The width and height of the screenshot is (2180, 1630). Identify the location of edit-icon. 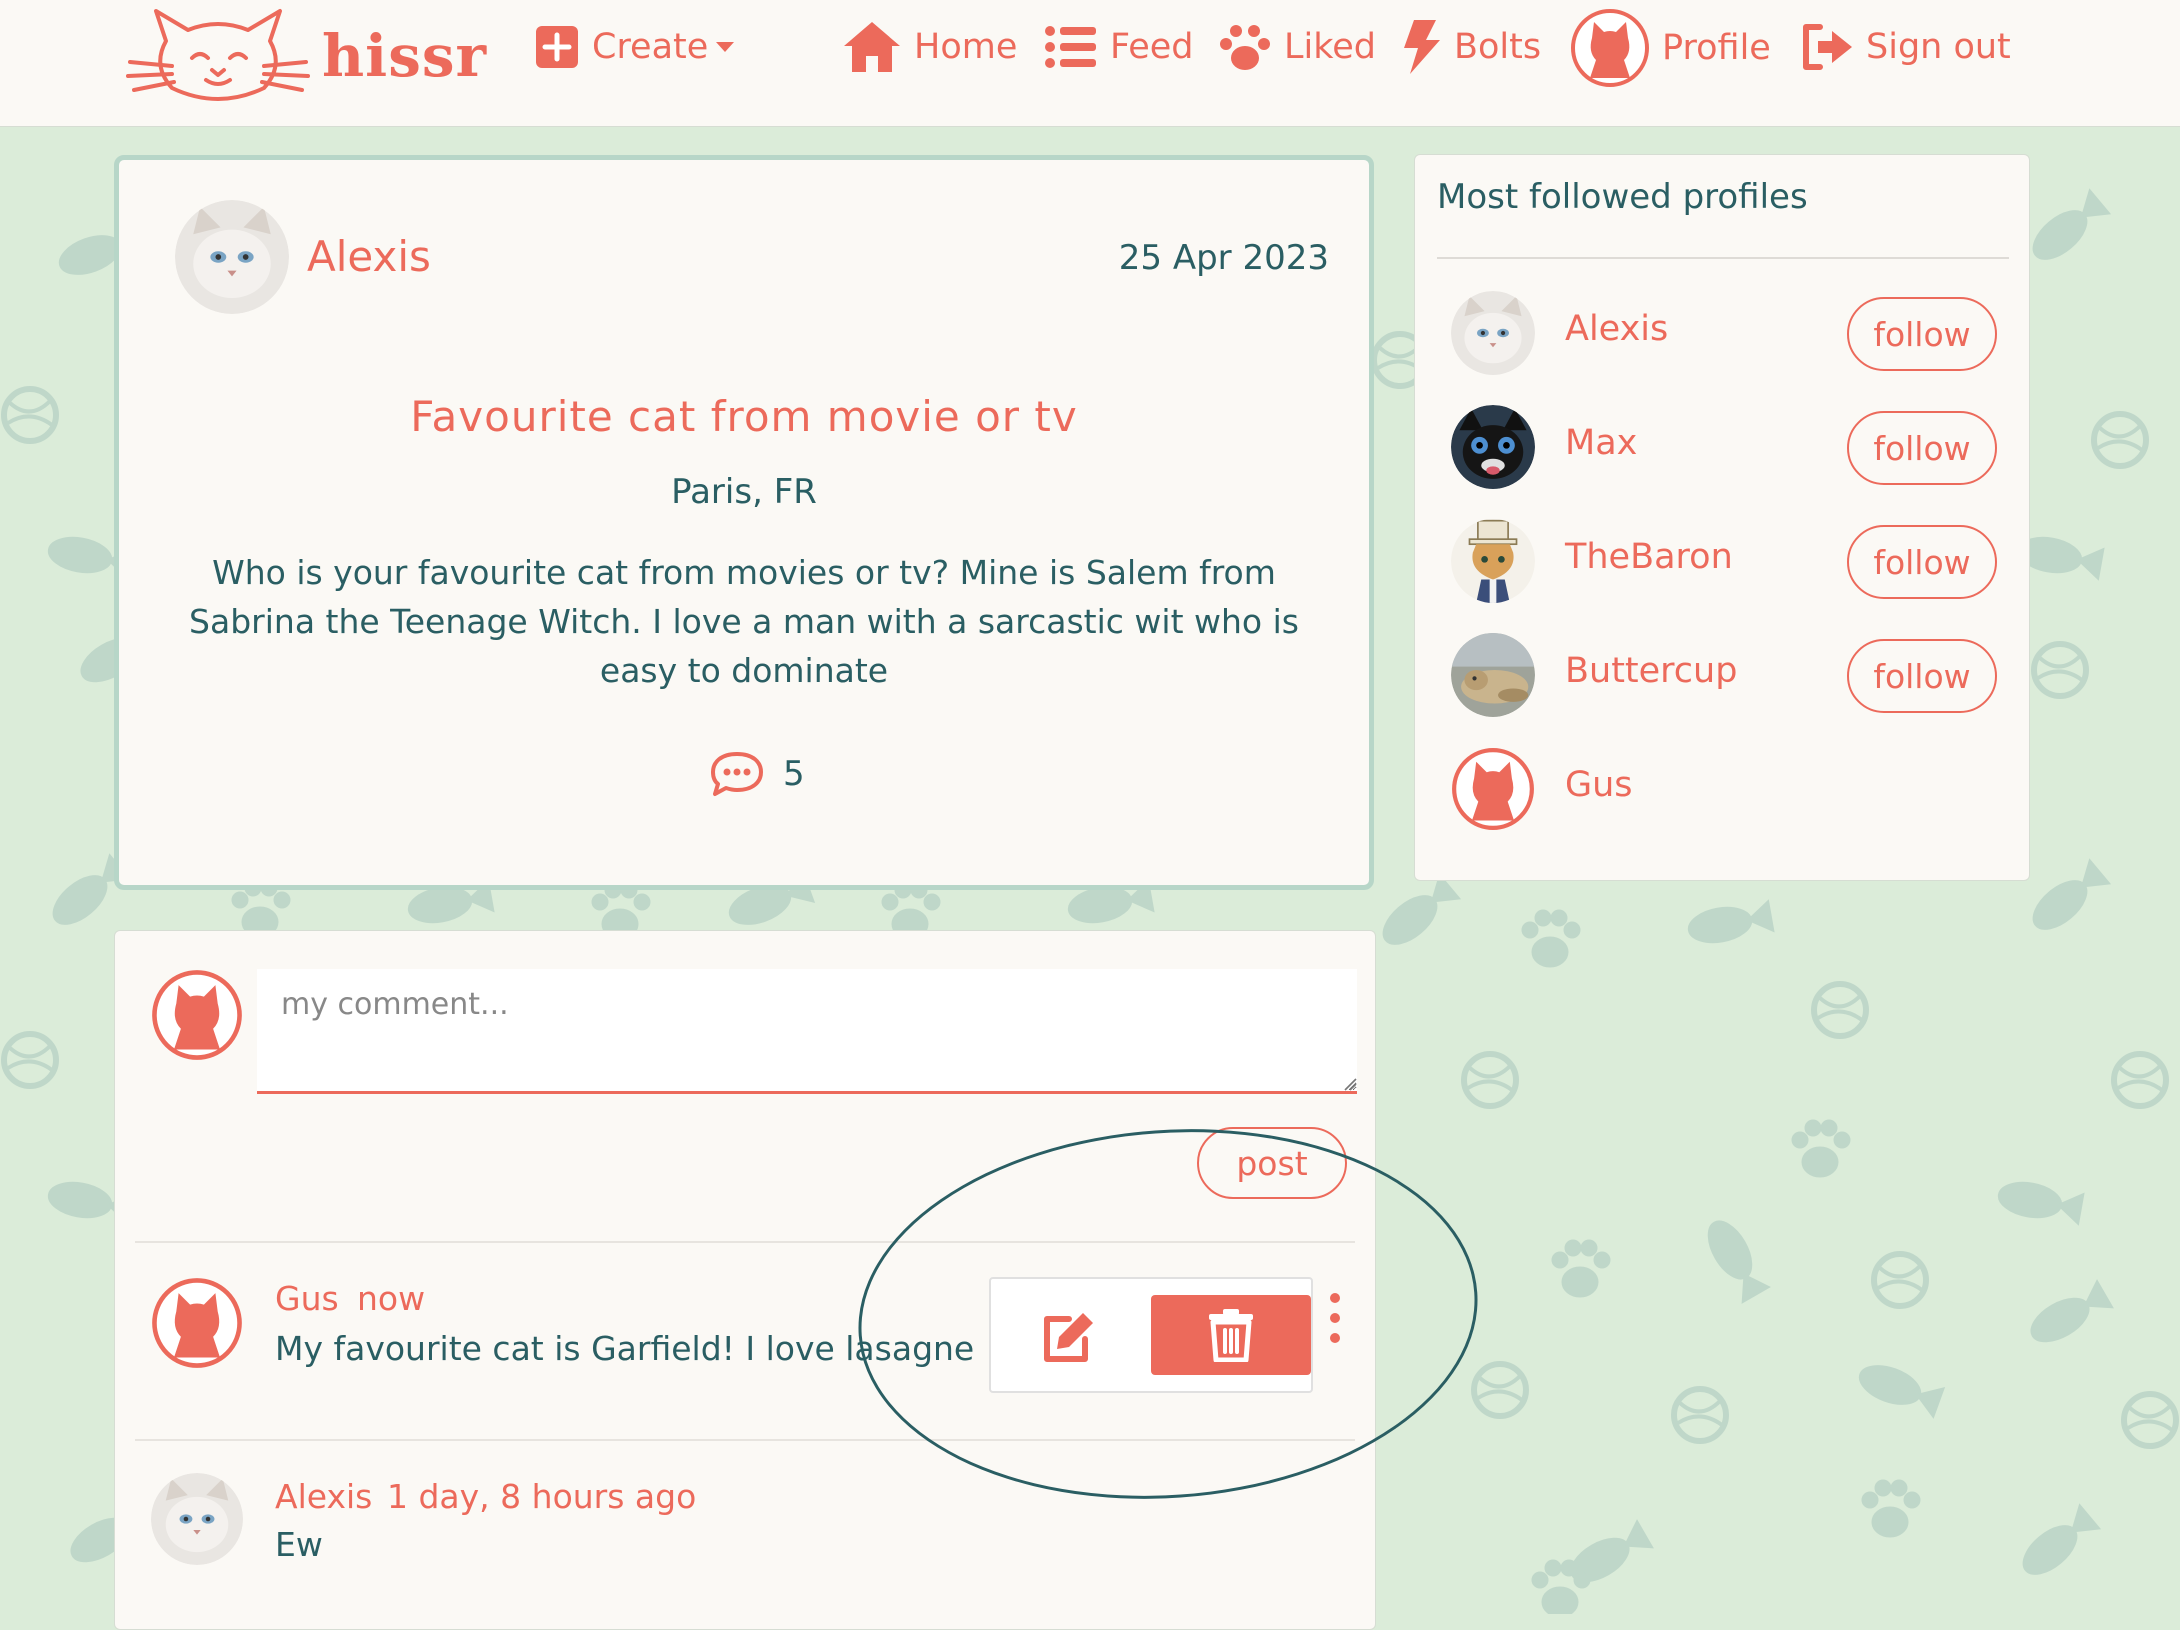
(1068, 1337).